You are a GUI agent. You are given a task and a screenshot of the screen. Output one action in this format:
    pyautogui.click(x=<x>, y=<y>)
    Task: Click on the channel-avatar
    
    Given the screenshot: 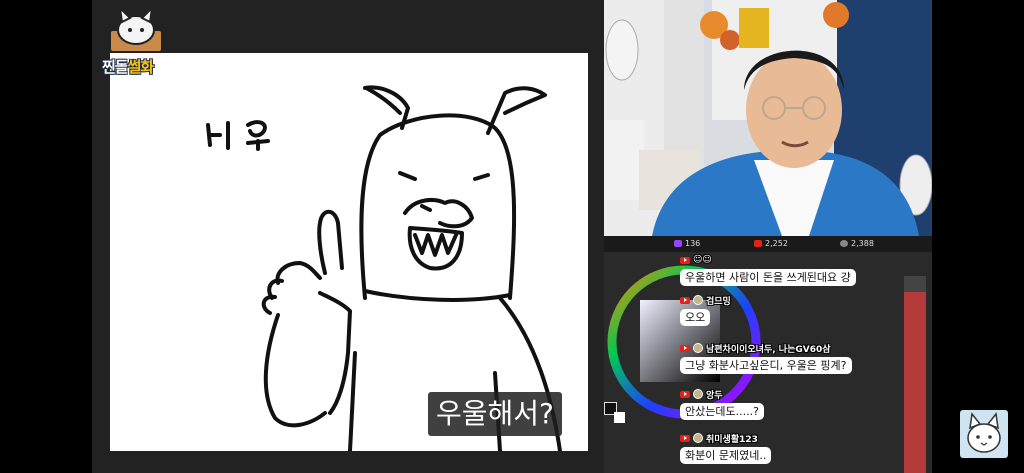 What is the action you would take?
    pyautogui.click(x=984, y=434)
    